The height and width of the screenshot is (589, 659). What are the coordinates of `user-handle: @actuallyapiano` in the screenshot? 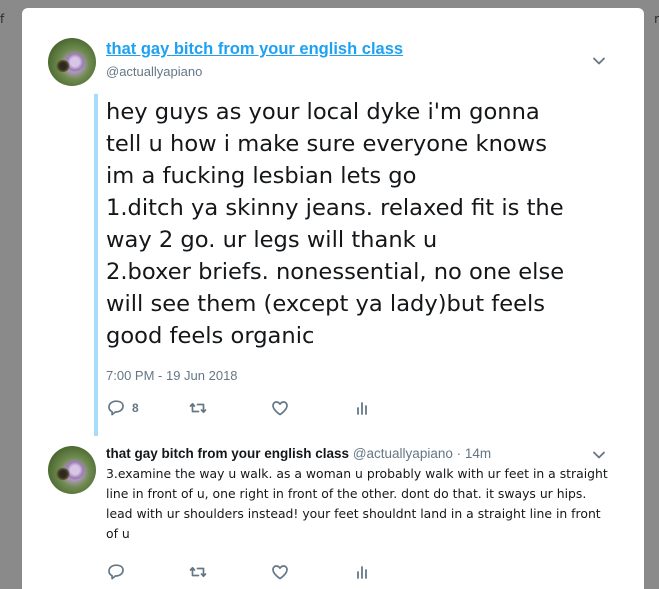 It's located at (154, 71).